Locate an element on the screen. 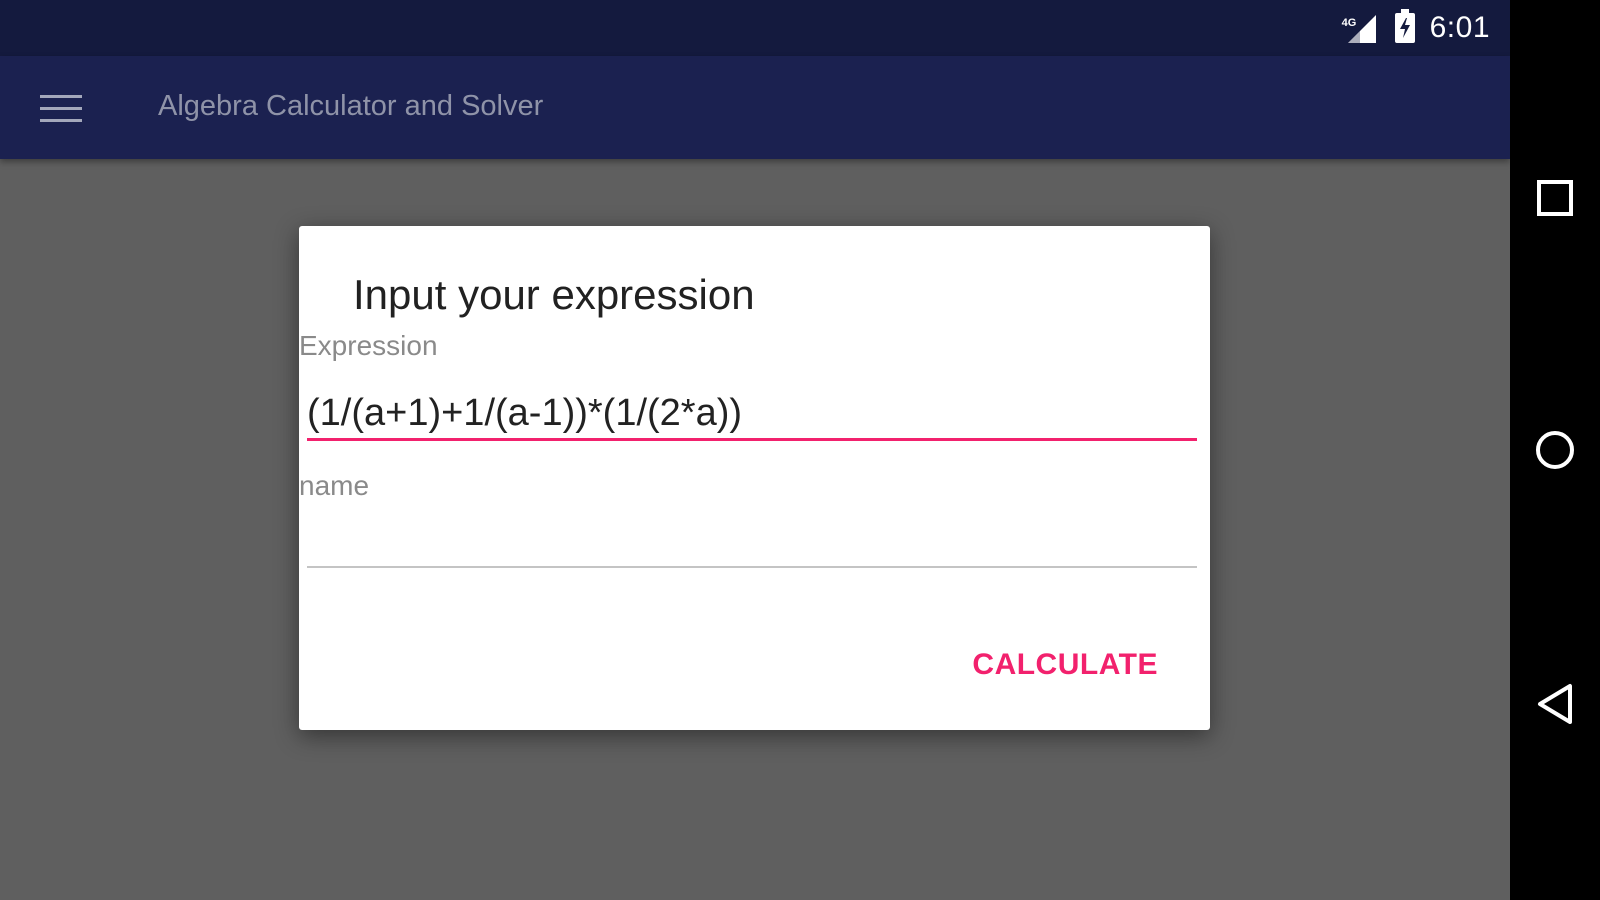 The width and height of the screenshot is (1600, 900). battery-icon is located at coordinates (1405, 28).